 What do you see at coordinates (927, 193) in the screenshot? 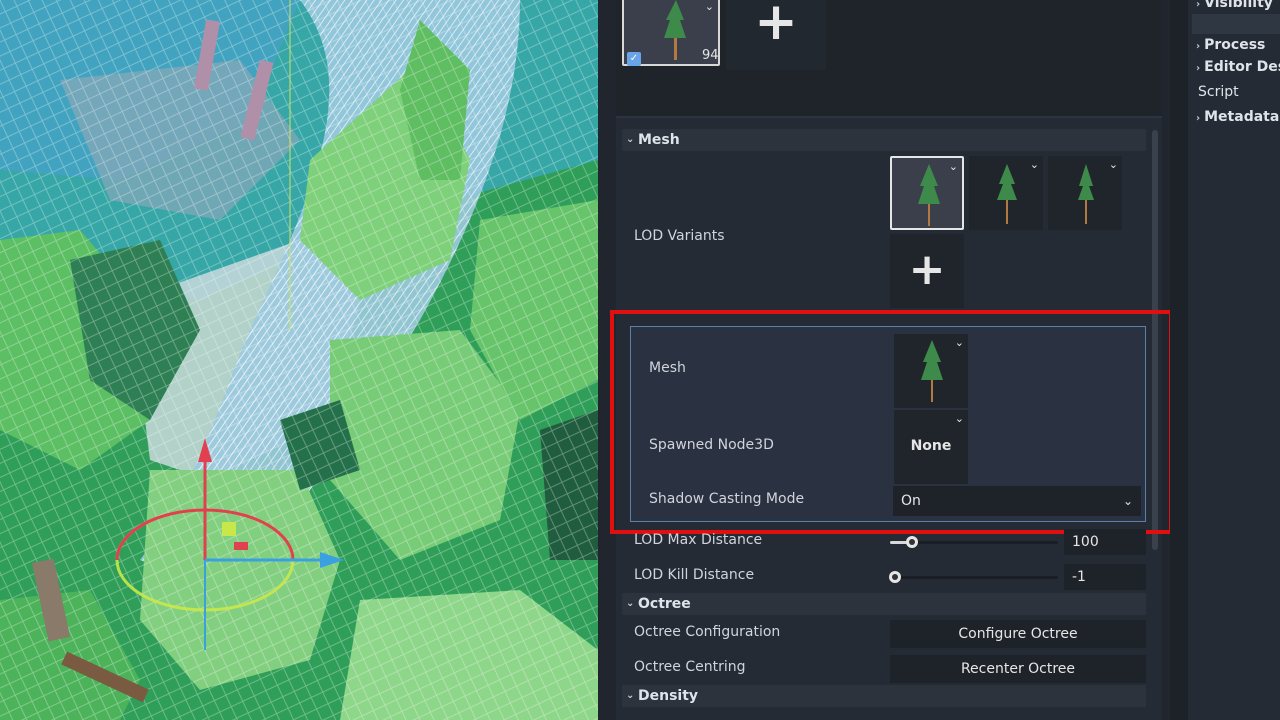
I see `lod-variant-0: ⌄` at bounding box center [927, 193].